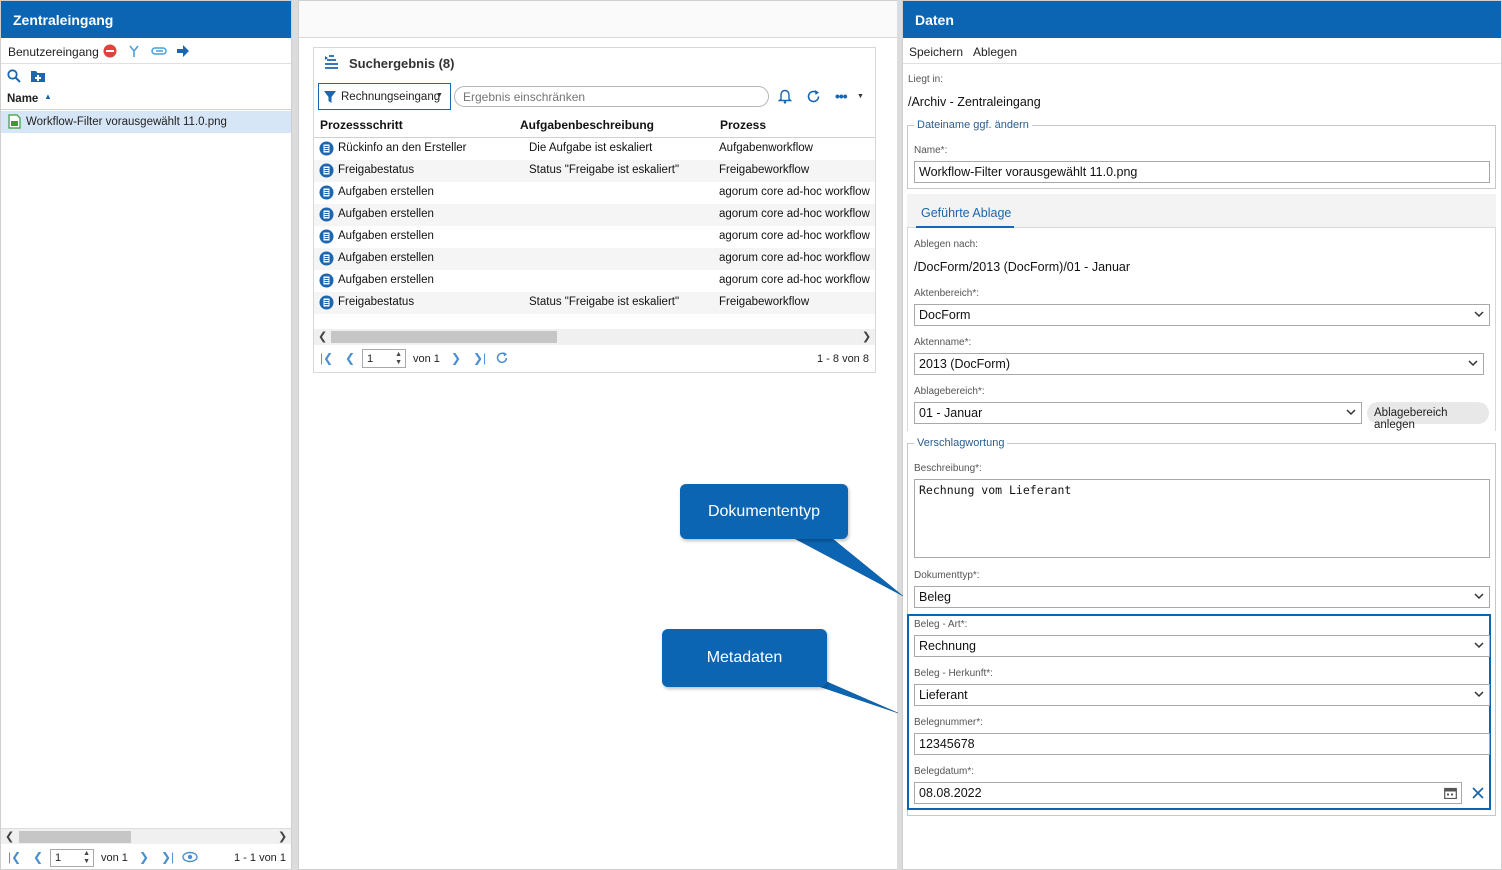  What do you see at coordinates (598, 19) in the screenshot?
I see `center-header-bar` at bounding box center [598, 19].